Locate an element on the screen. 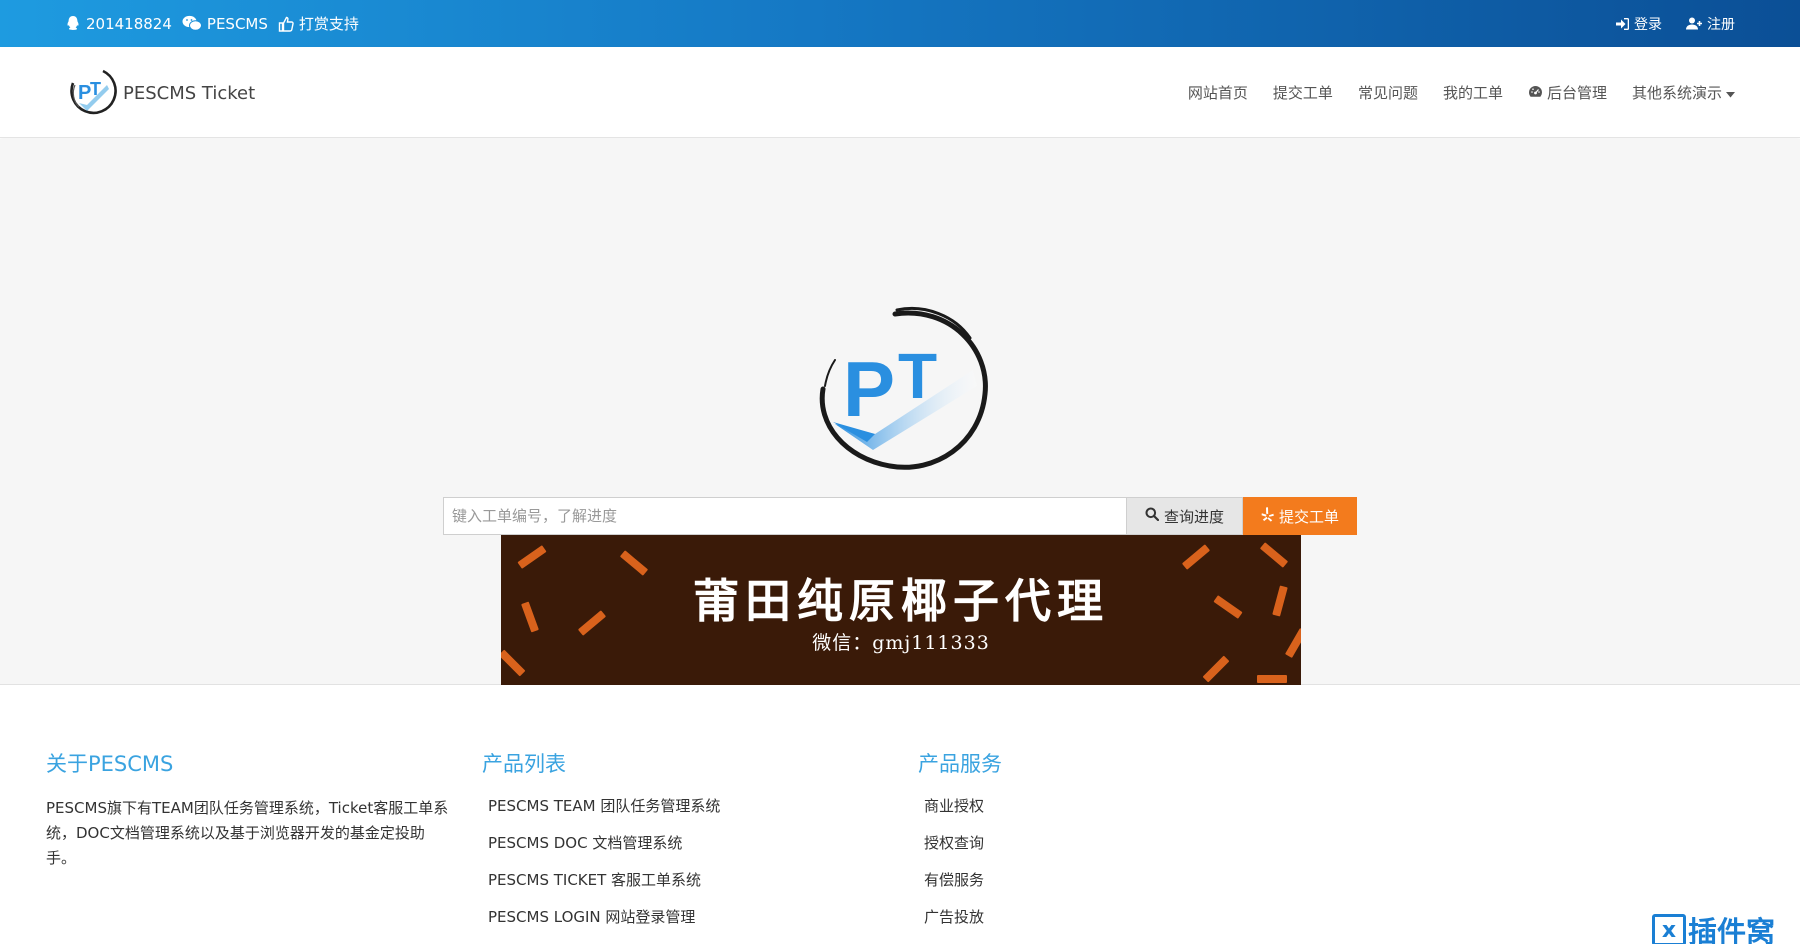 The height and width of the screenshot is (944, 1800). register-label: 注册 is located at coordinates (1721, 24).